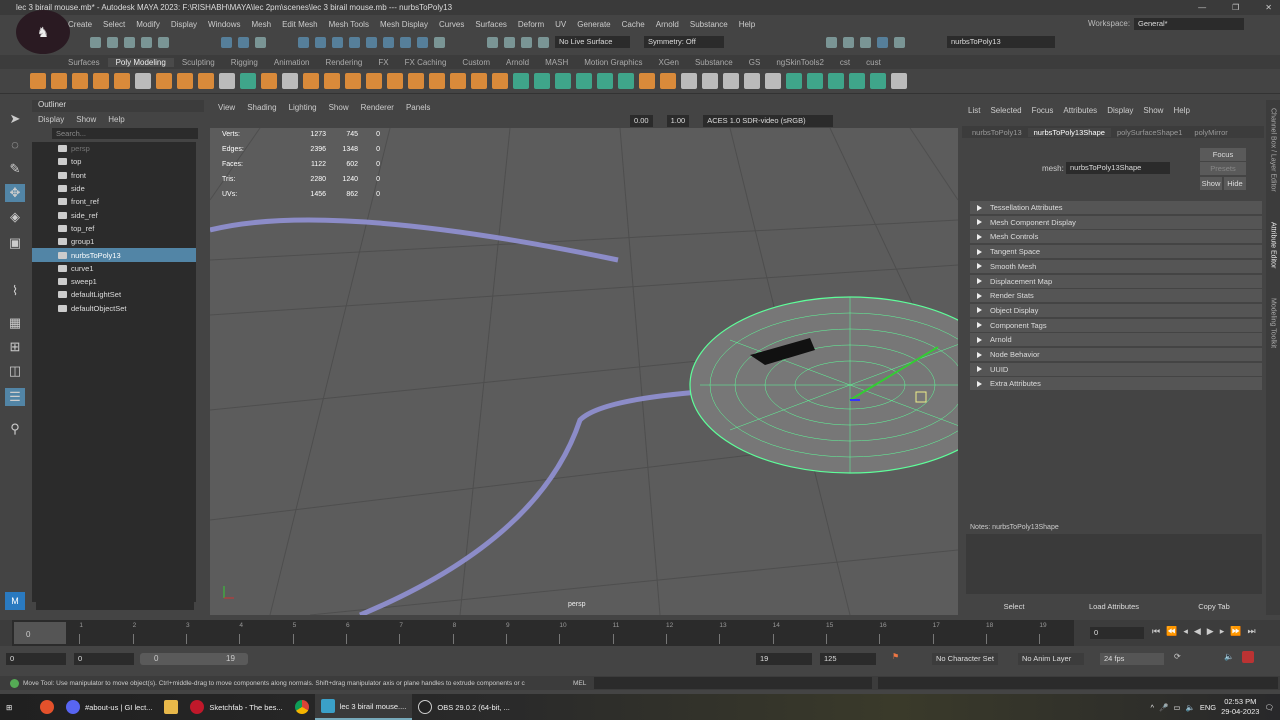 The image size is (1280, 720). Describe the element at coordinates (1240, 707) in the screenshot. I see `clock: 02:53 PM 29-04-2023` at that location.